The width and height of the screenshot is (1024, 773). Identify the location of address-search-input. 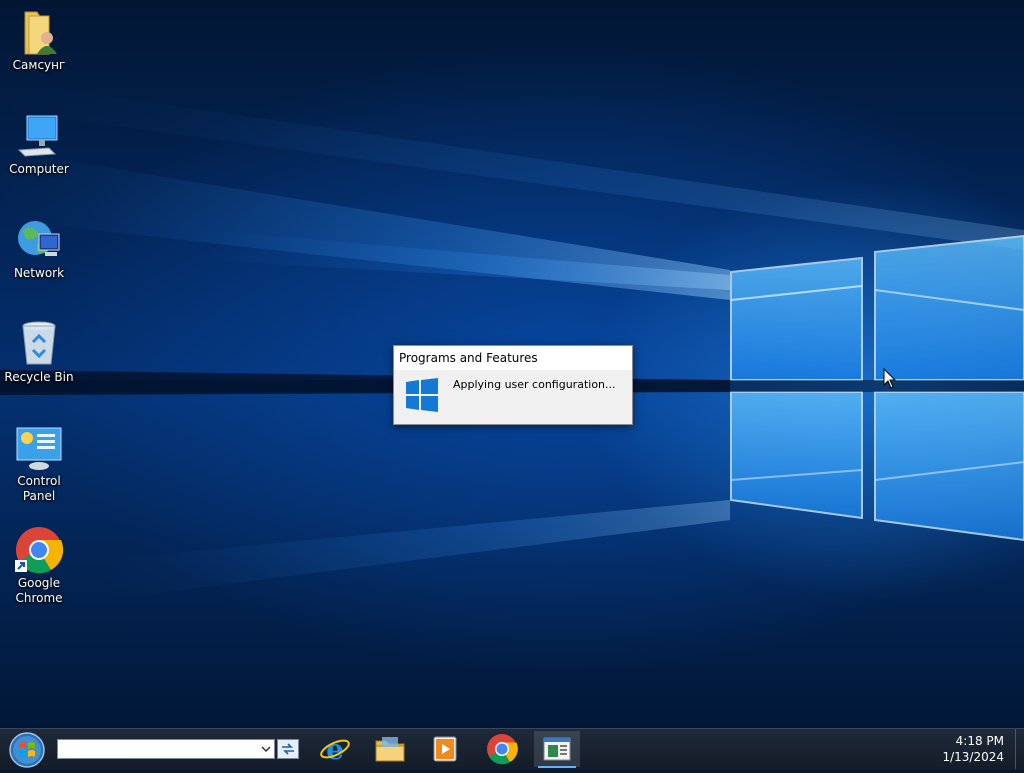
(166, 749).